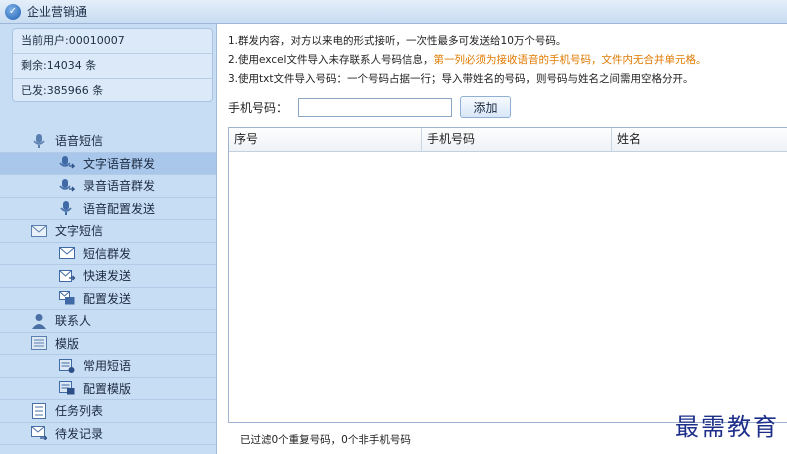 The width and height of the screenshot is (787, 454). I want to click on nav-sms-group-label: 短信群发, so click(107, 253).